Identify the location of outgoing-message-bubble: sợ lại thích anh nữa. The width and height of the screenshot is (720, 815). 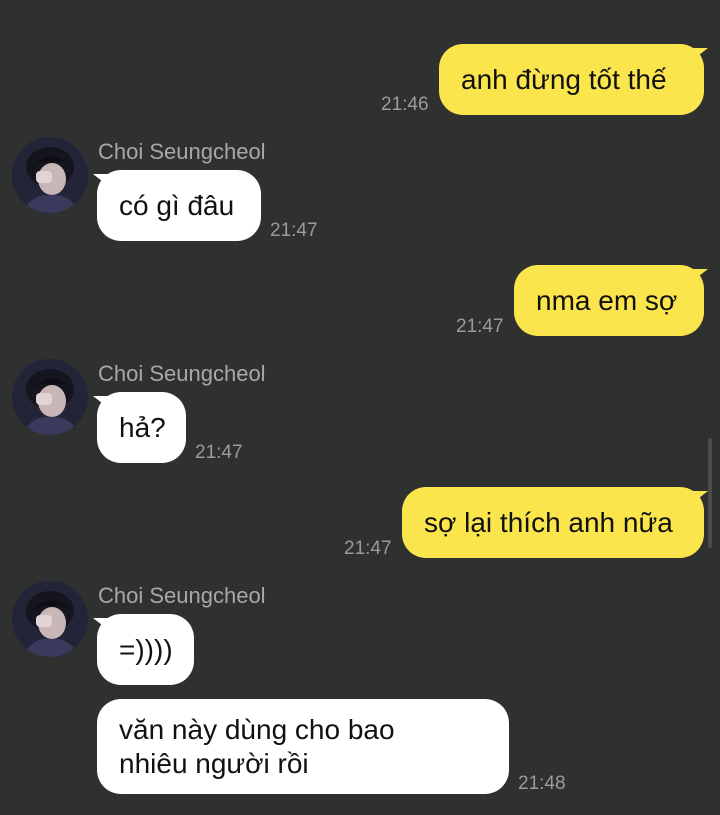
(553, 522).